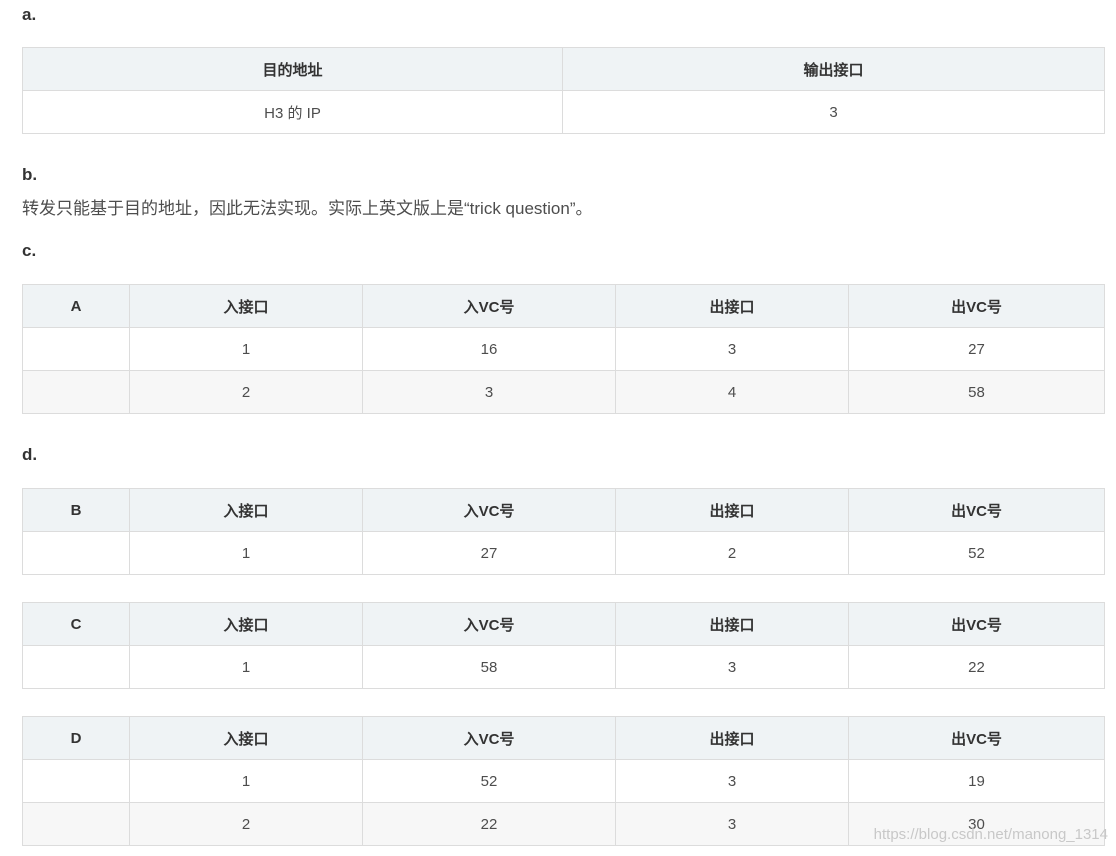  I want to click on vc-table-a: A 入接口 入VC号 出接口 出VC号 1 16 3 27 2 3 4 58, so click(563, 349).